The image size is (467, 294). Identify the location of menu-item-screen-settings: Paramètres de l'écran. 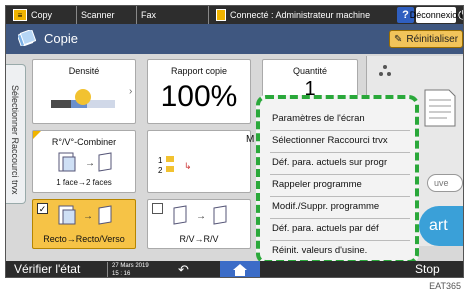
(318, 118).